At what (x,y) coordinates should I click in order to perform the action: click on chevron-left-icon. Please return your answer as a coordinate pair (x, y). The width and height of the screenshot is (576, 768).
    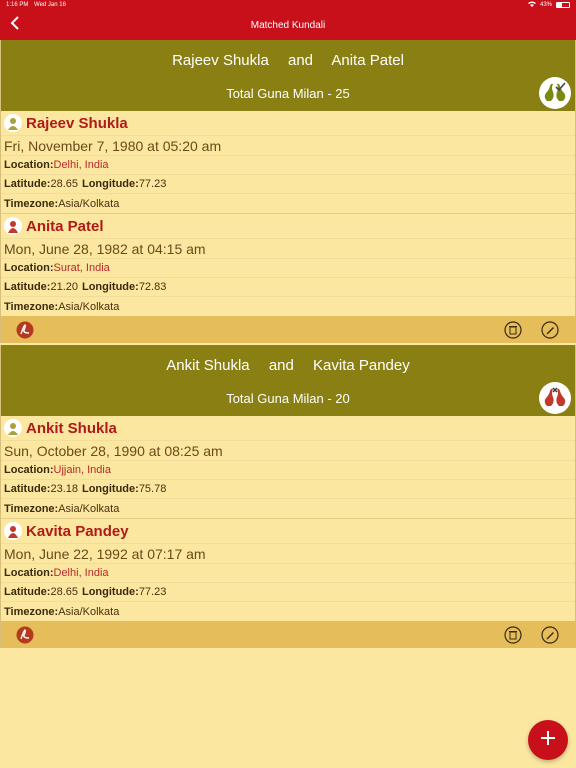
    Looking at the image, I should click on (15, 25).